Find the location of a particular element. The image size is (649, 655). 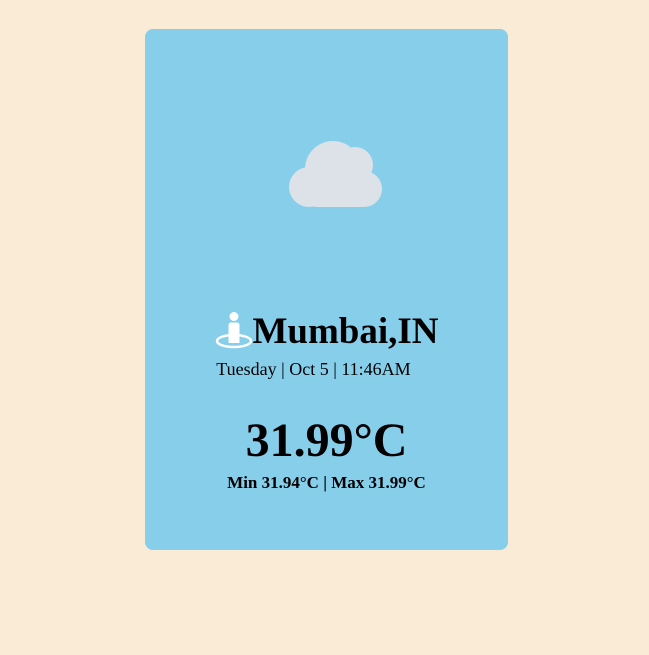

location-row: Mumbai,IN is located at coordinates (326, 330).